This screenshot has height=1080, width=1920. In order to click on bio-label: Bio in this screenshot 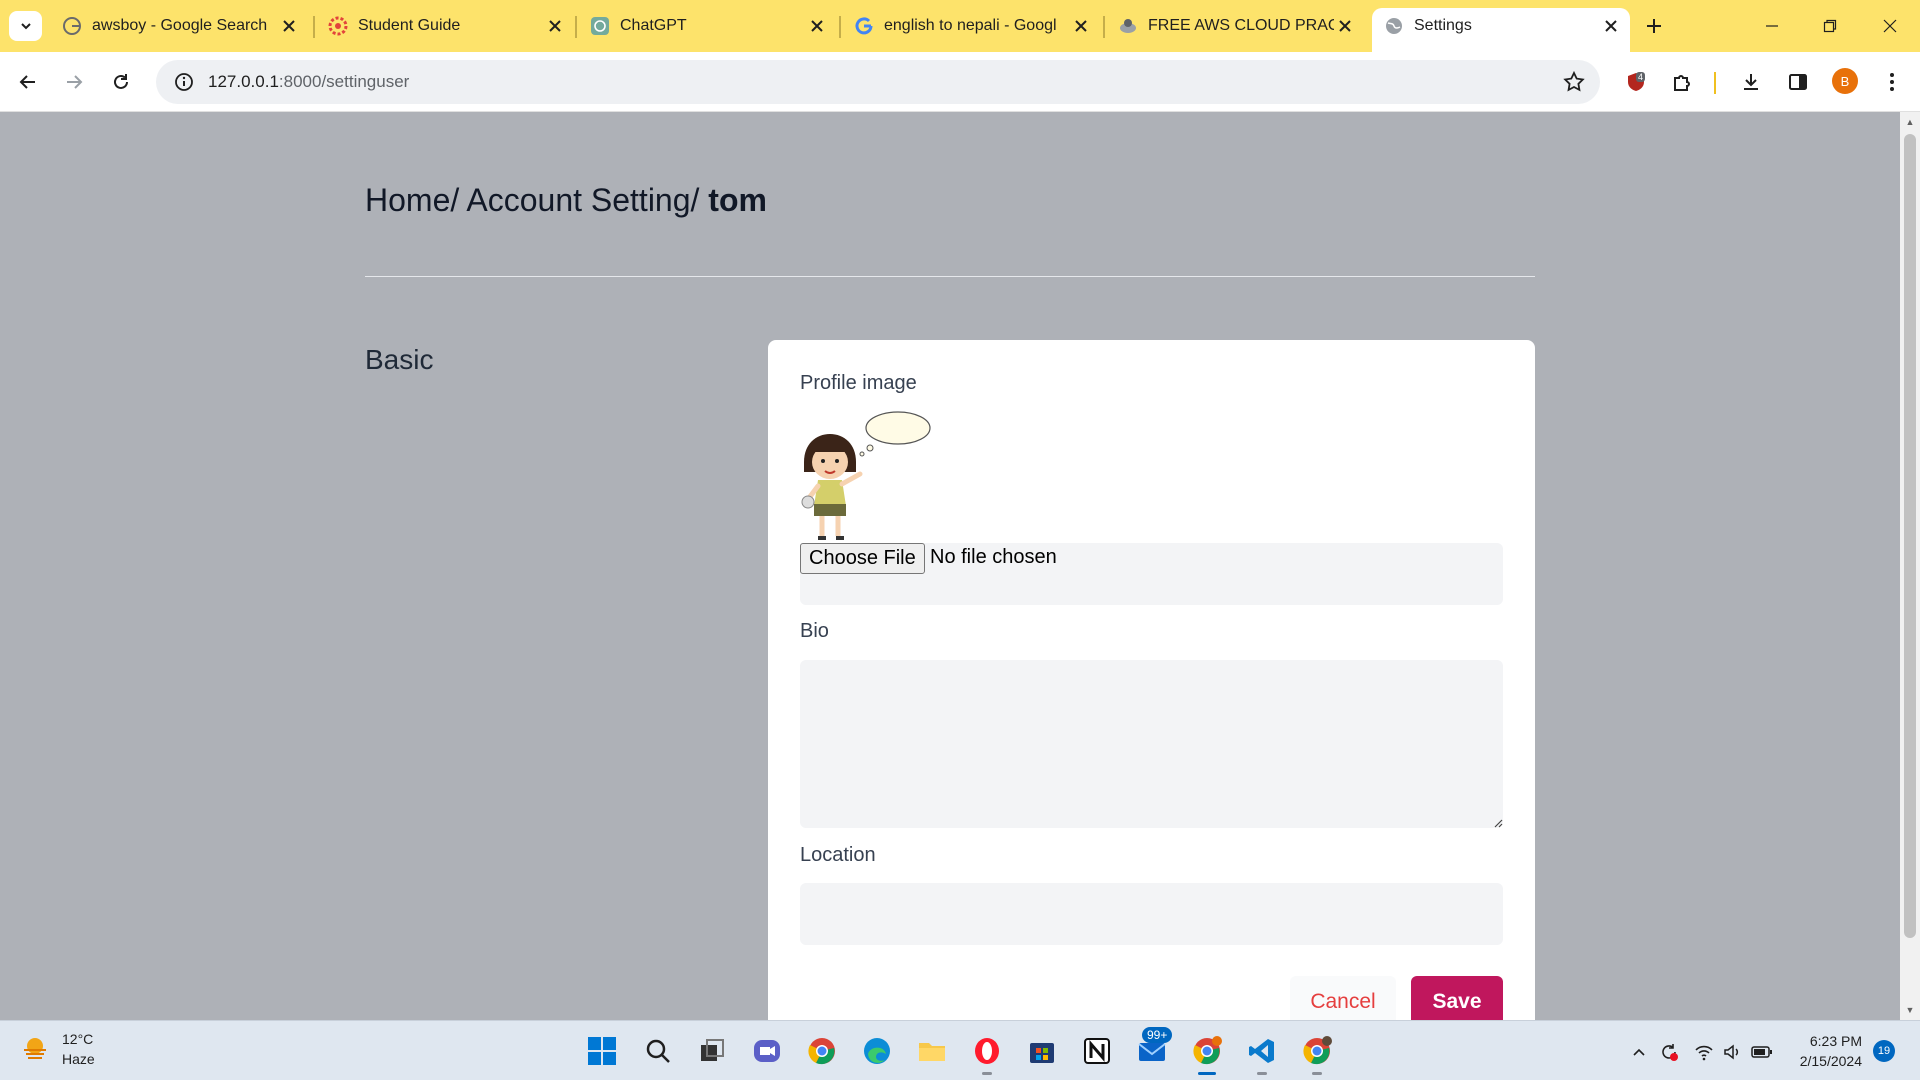, I will do `click(814, 631)`.